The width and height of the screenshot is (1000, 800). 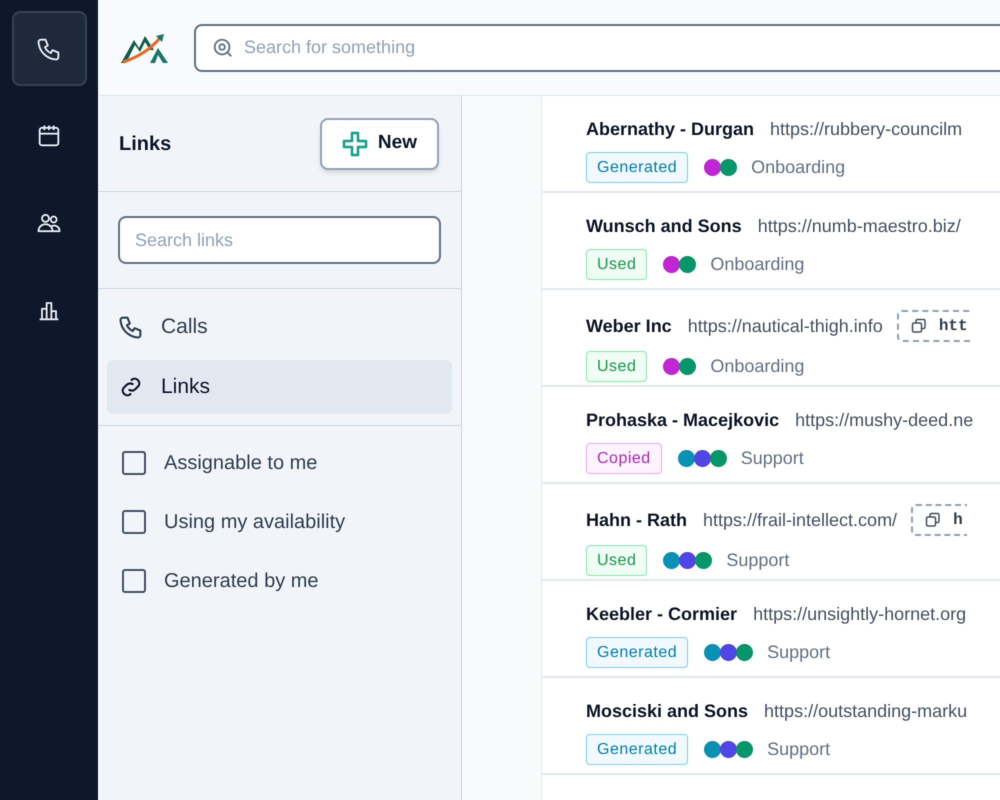 What do you see at coordinates (636, 520) in the screenshot?
I see `link-name: Hahn - Rath` at bounding box center [636, 520].